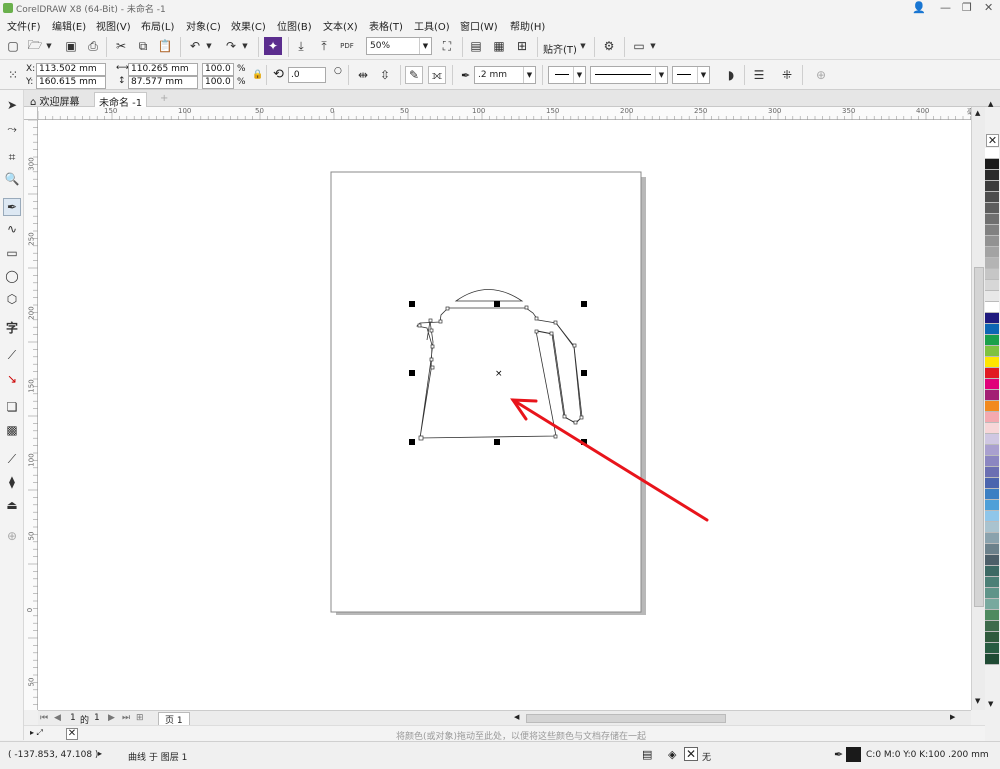 This screenshot has width=1000, height=769. I want to click on scroll-down-icon: ▼, so click(977, 701).